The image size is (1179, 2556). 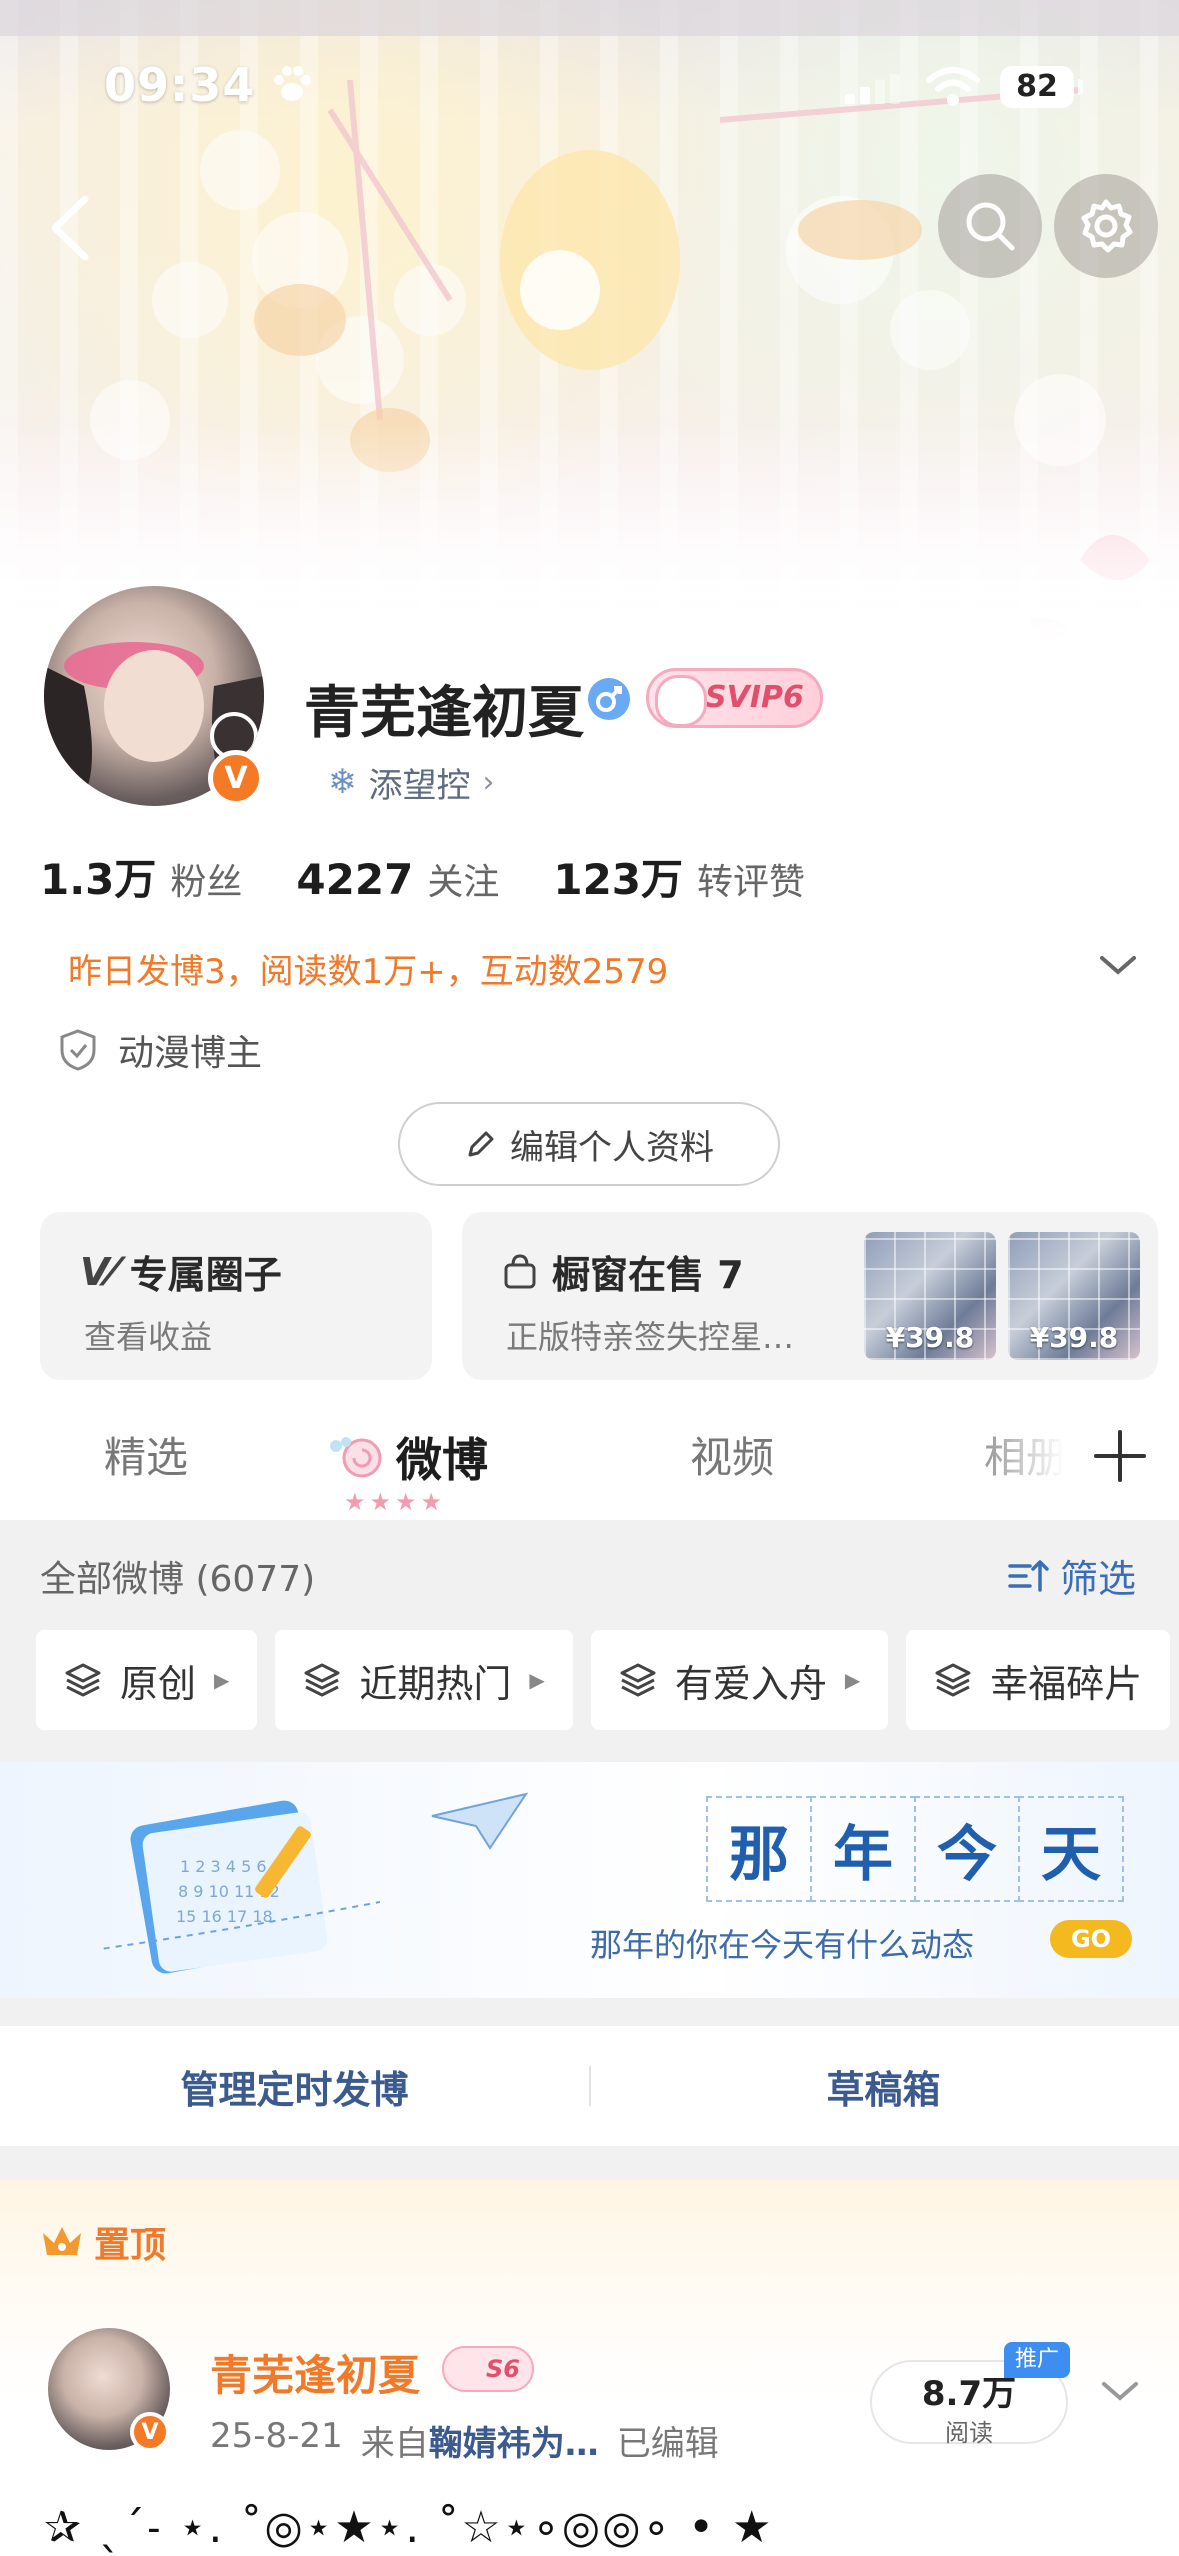 What do you see at coordinates (480, 1821) in the screenshot?
I see `paper-plane-icon` at bounding box center [480, 1821].